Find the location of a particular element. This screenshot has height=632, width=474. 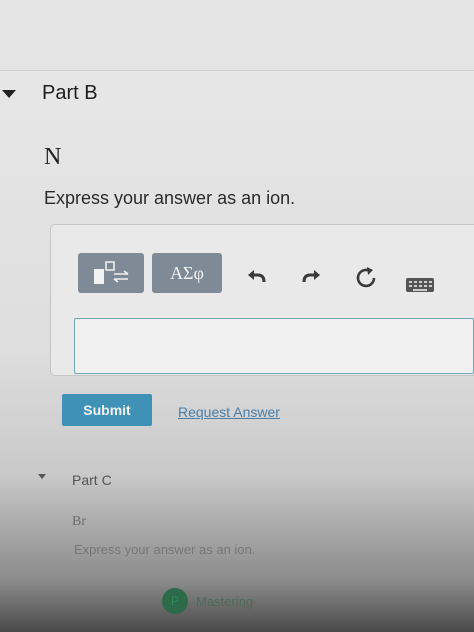

part-b-title: Part B is located at coordinates (70, 93).